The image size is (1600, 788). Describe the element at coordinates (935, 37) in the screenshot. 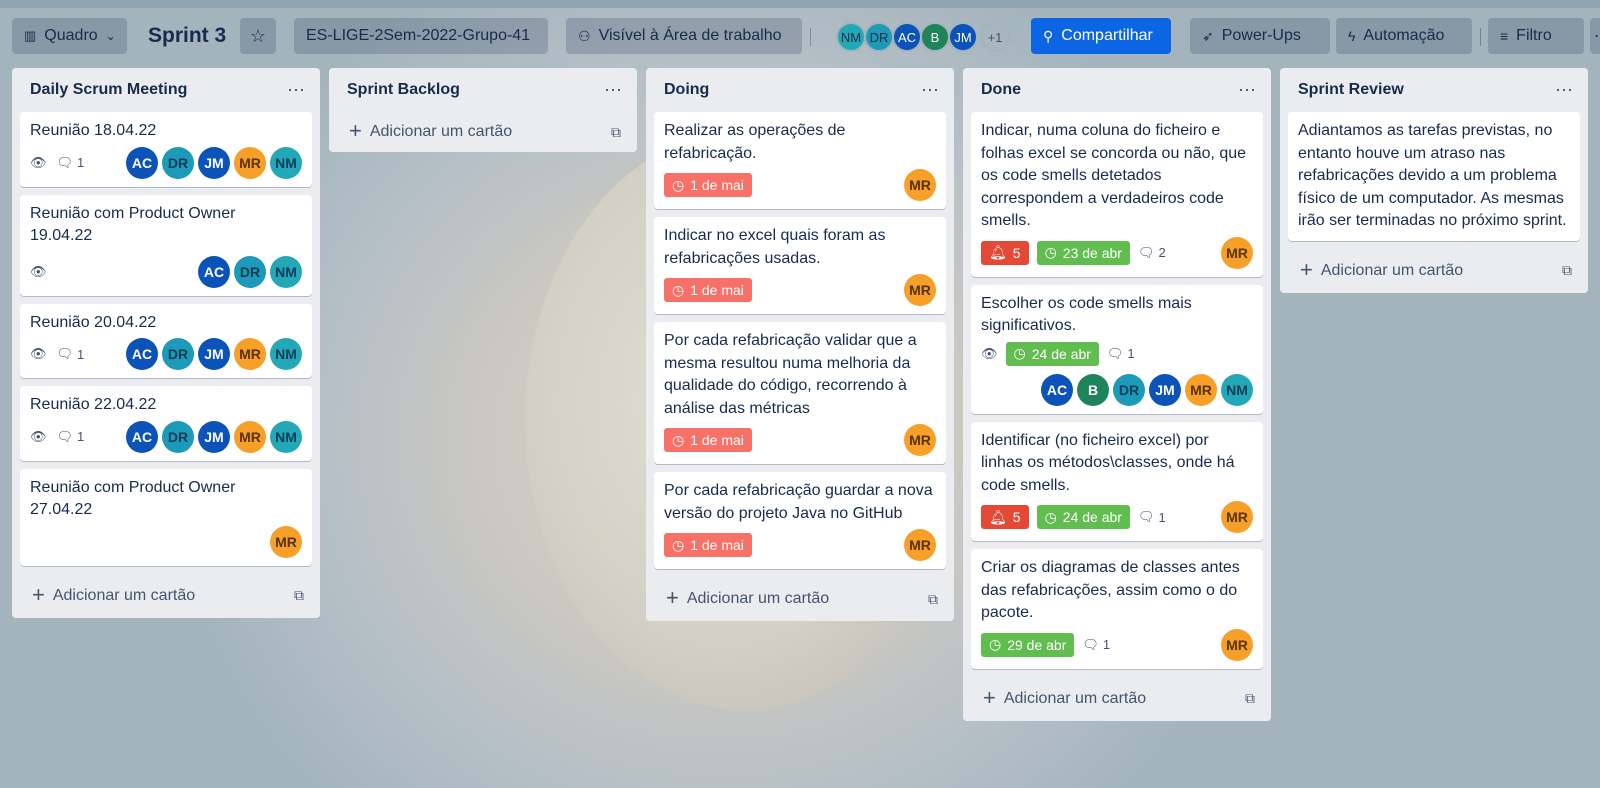

I see `member-avatar-b: B` at that location.